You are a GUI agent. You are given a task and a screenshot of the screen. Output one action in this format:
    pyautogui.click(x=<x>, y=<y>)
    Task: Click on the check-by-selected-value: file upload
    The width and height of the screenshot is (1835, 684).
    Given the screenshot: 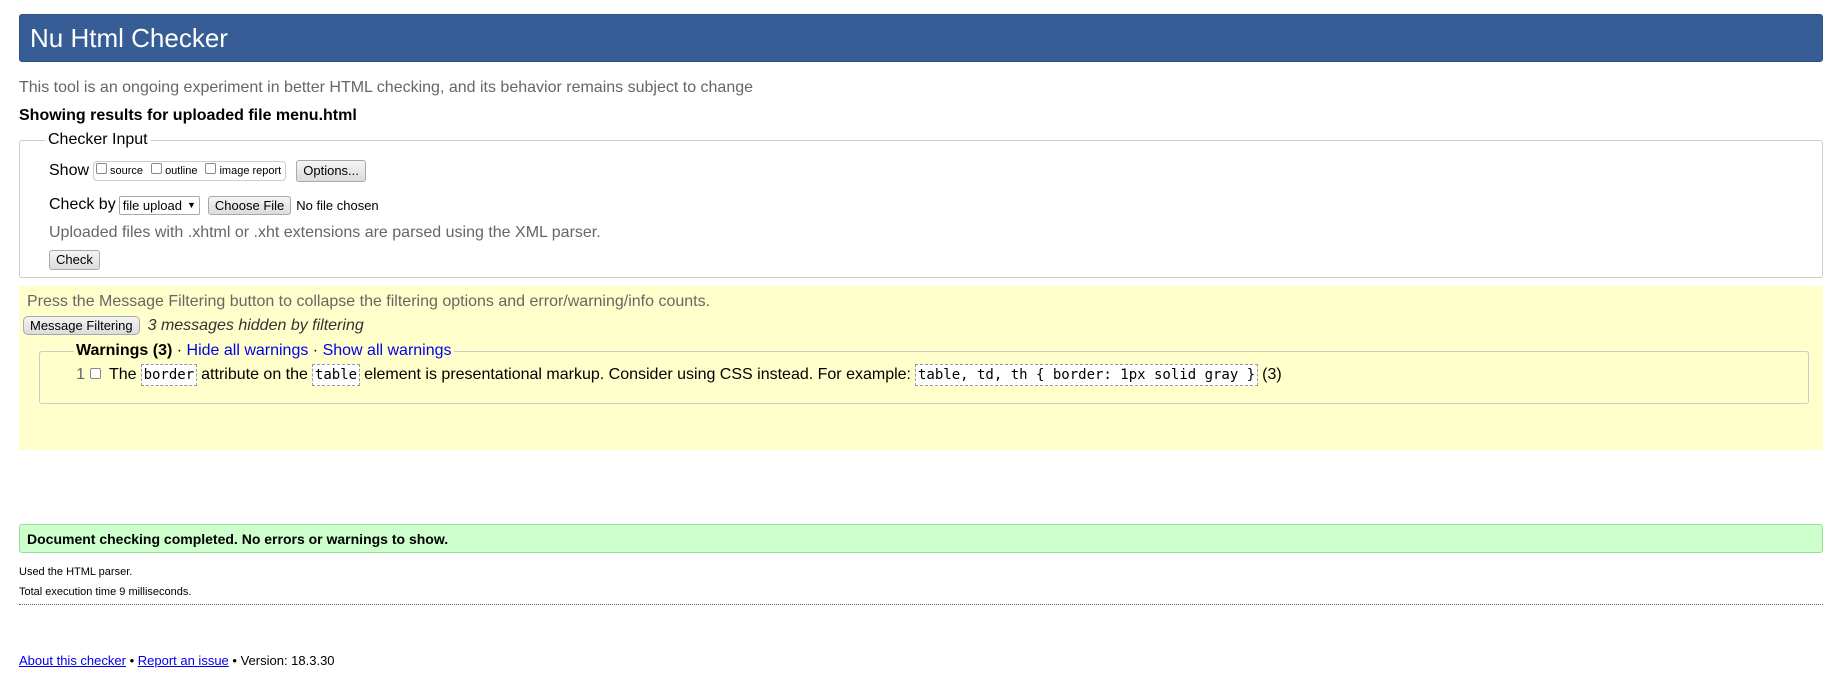 What is the action you would take?
    pyautogui.click(x=152, y=205)
    